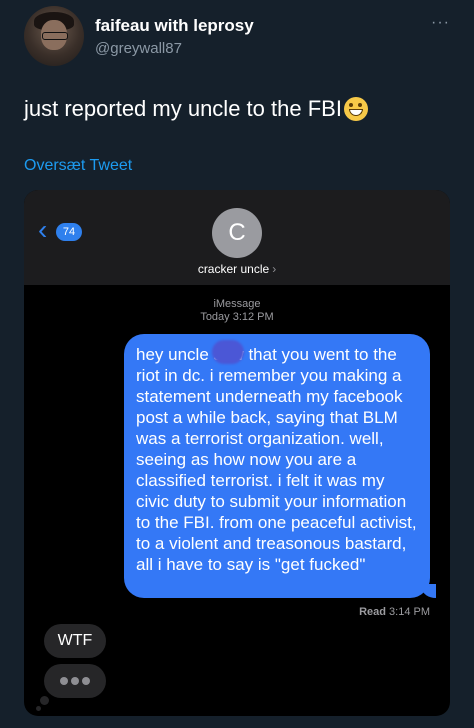  What do you see at coordinates (75, 641) in the screenshot?
I see `incoming-message-bubble: WTF` at bounding box center [75, 641].